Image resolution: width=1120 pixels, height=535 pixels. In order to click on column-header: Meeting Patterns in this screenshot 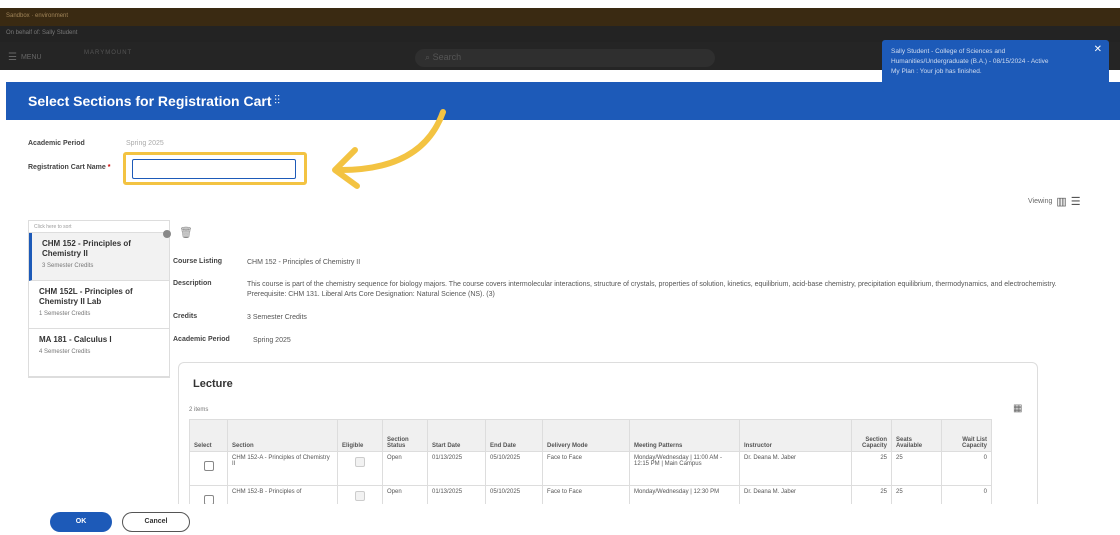, I will do `click(684, 435)`.